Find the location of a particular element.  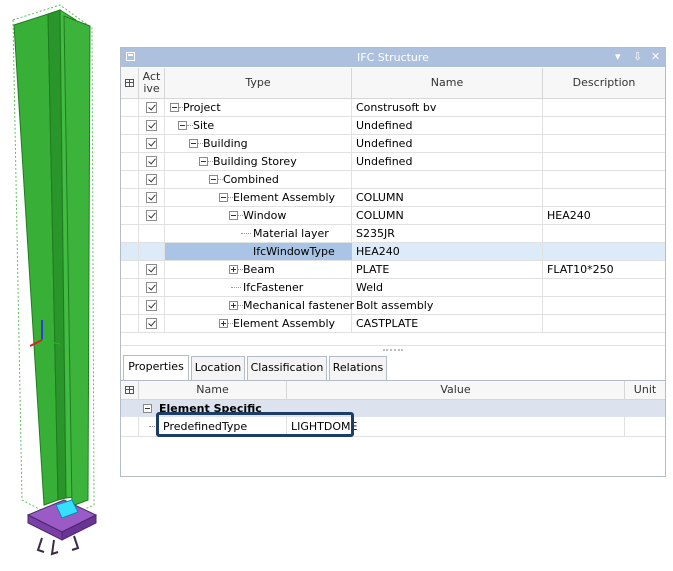

title-bar: IFC Structure ▾ ⇩ ✕ is located at coordinates (393, 57).